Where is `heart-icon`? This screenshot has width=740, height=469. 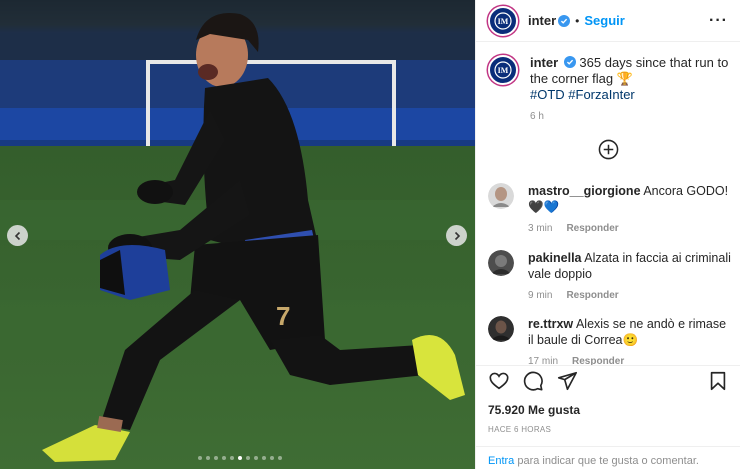 heart-icon is located at coordinates (499, 381).